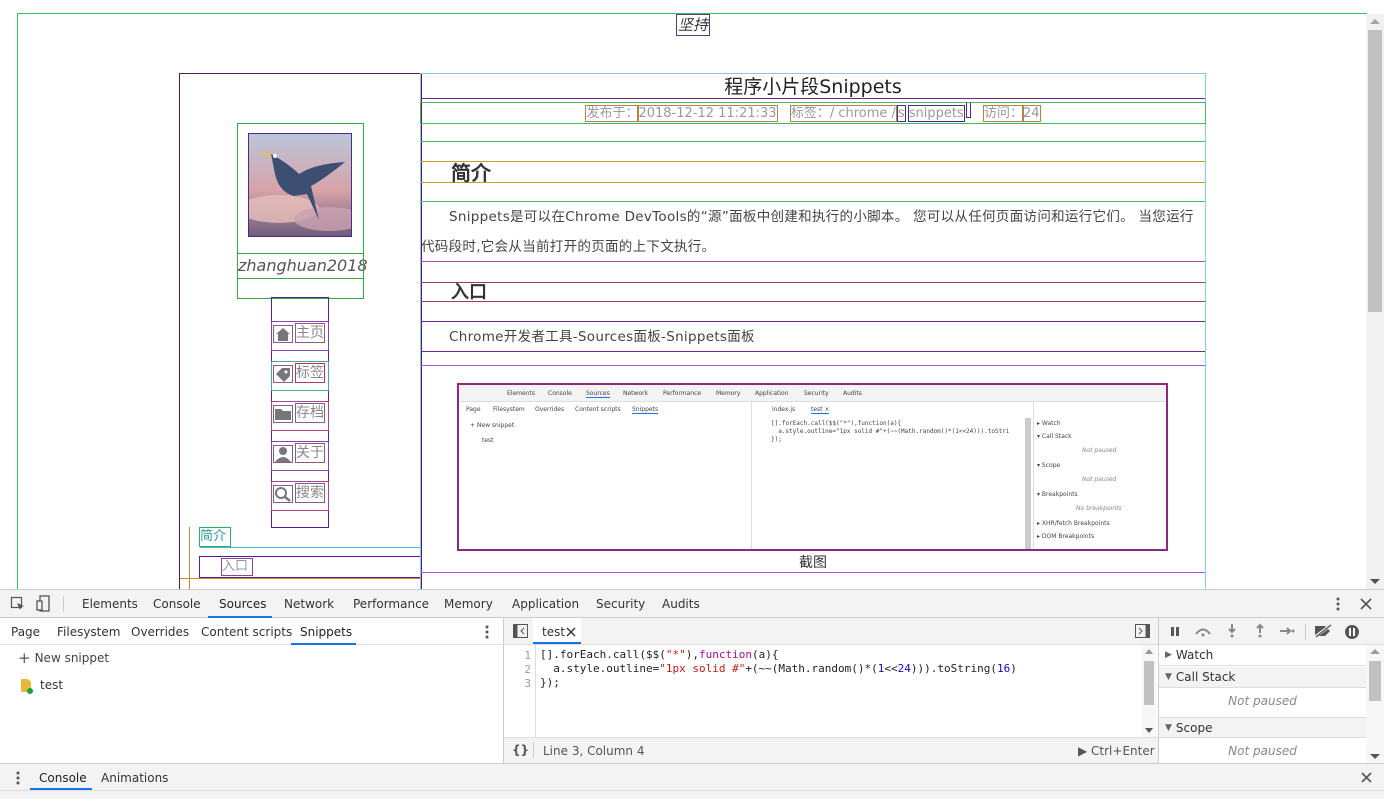  I want to click on cursor-position: Line 3, Column 4, so click(594, 751).